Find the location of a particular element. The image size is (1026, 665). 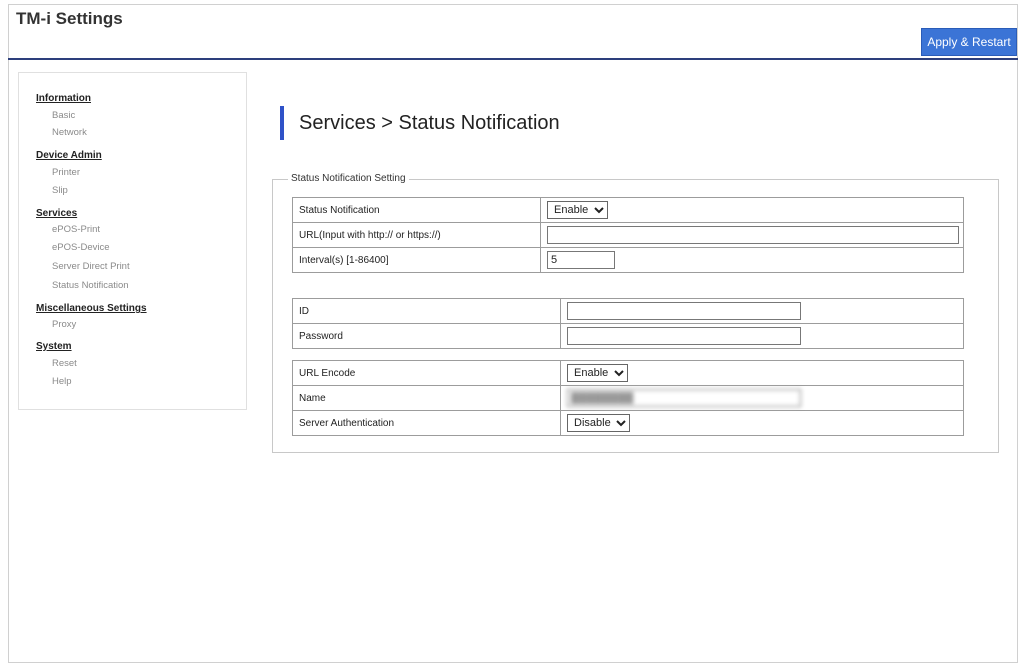

row-id: ID is located at coordinates (628, 311).